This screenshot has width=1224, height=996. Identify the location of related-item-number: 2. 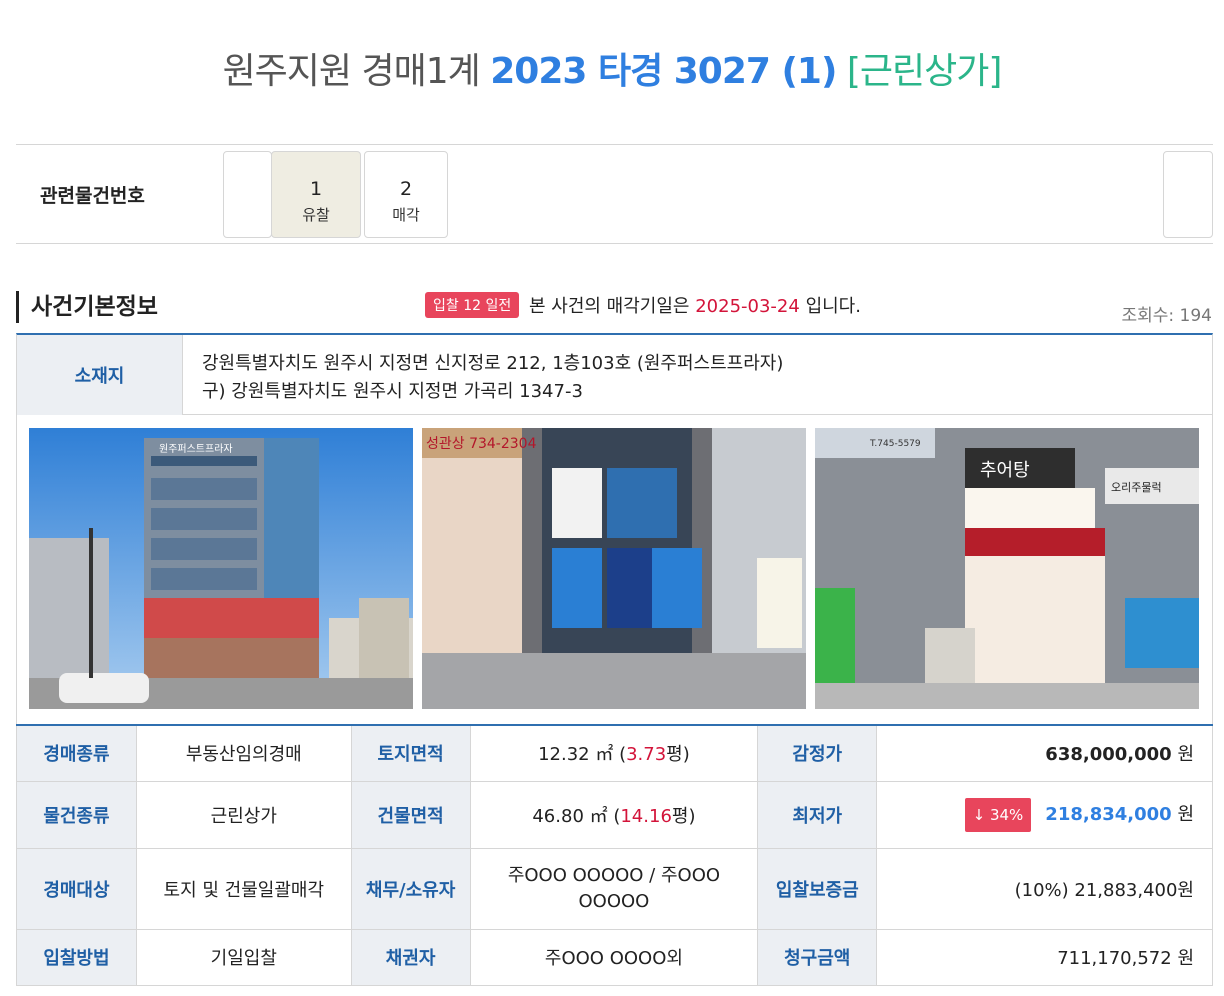
(406, 189).